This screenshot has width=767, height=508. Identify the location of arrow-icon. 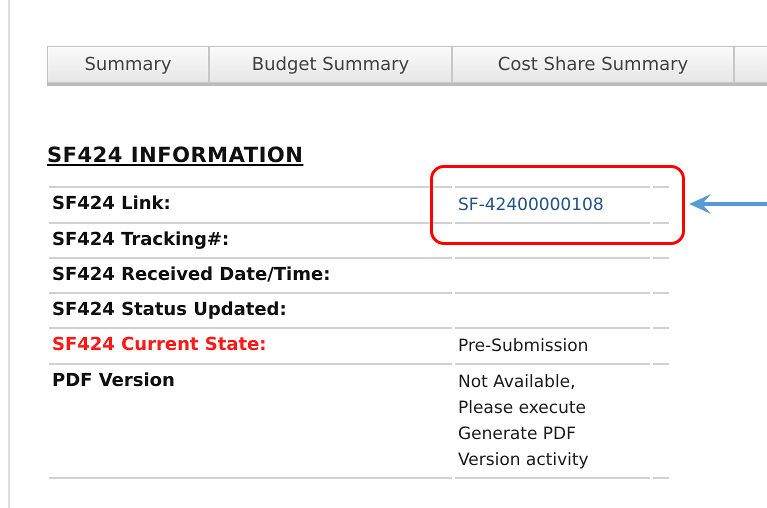
(728, 203).